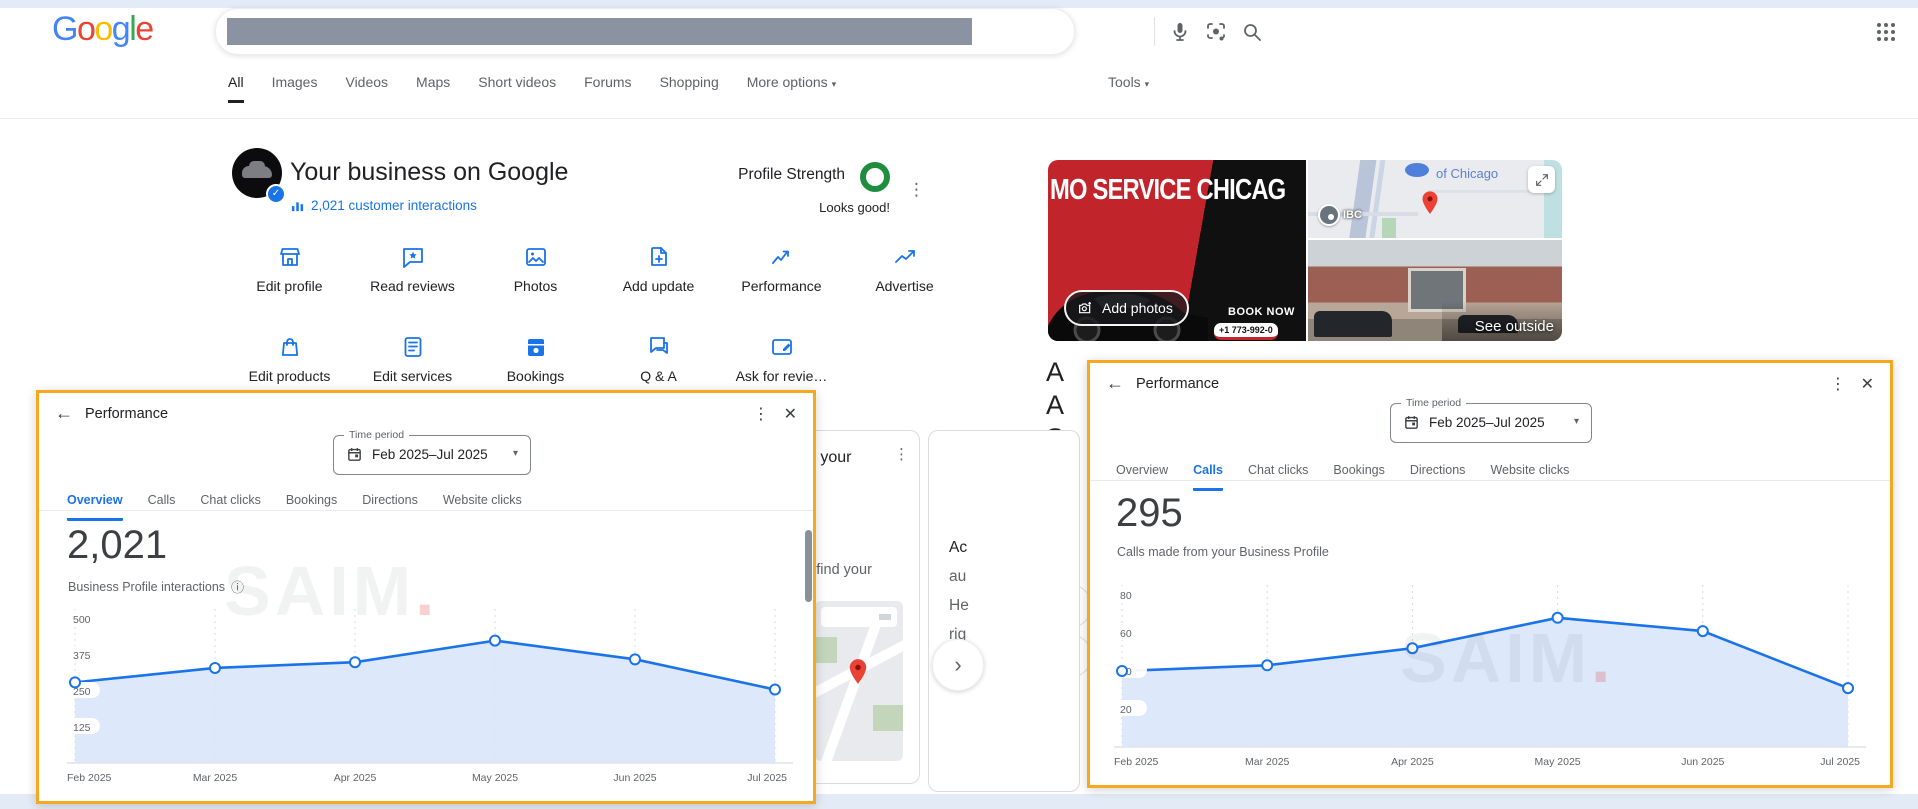 The height and width of the screenshot is (809, 1918). Describe the element at coordinates (103, 29) in the screenshot. I see `google-logo: Google` at that location.